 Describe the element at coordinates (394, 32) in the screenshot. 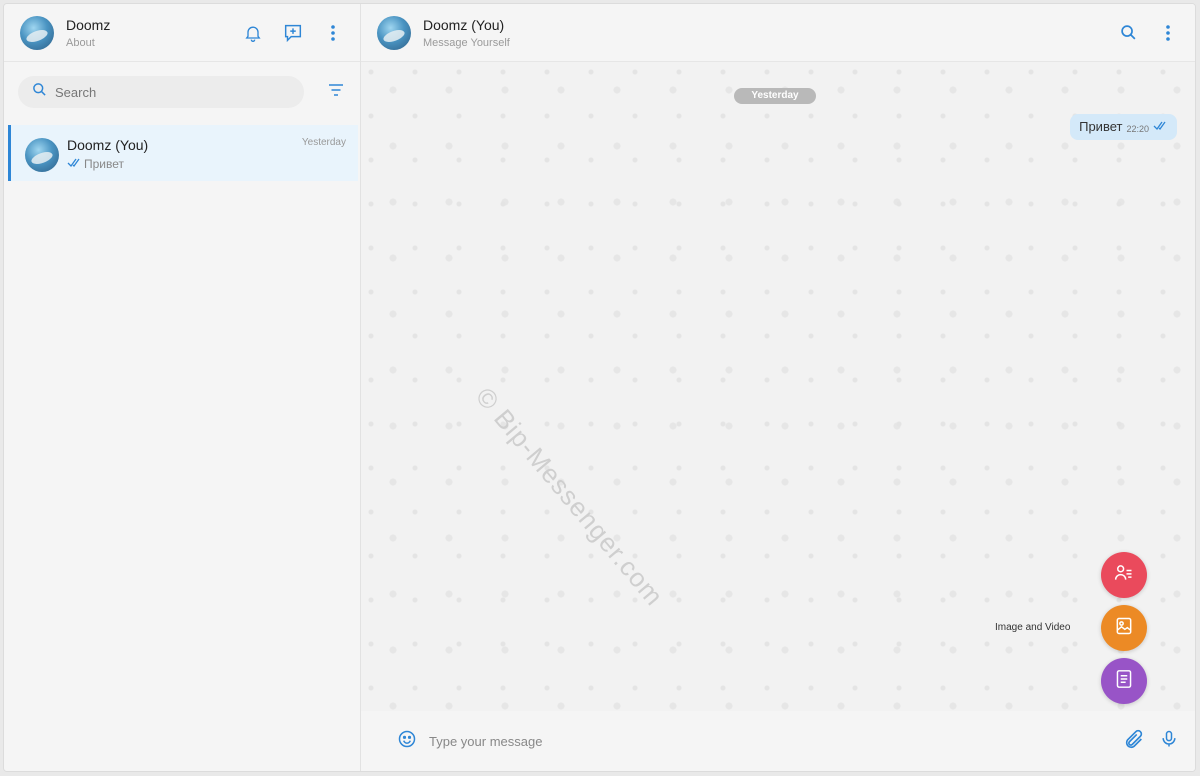

I see `chat-header-avatar` at that location.